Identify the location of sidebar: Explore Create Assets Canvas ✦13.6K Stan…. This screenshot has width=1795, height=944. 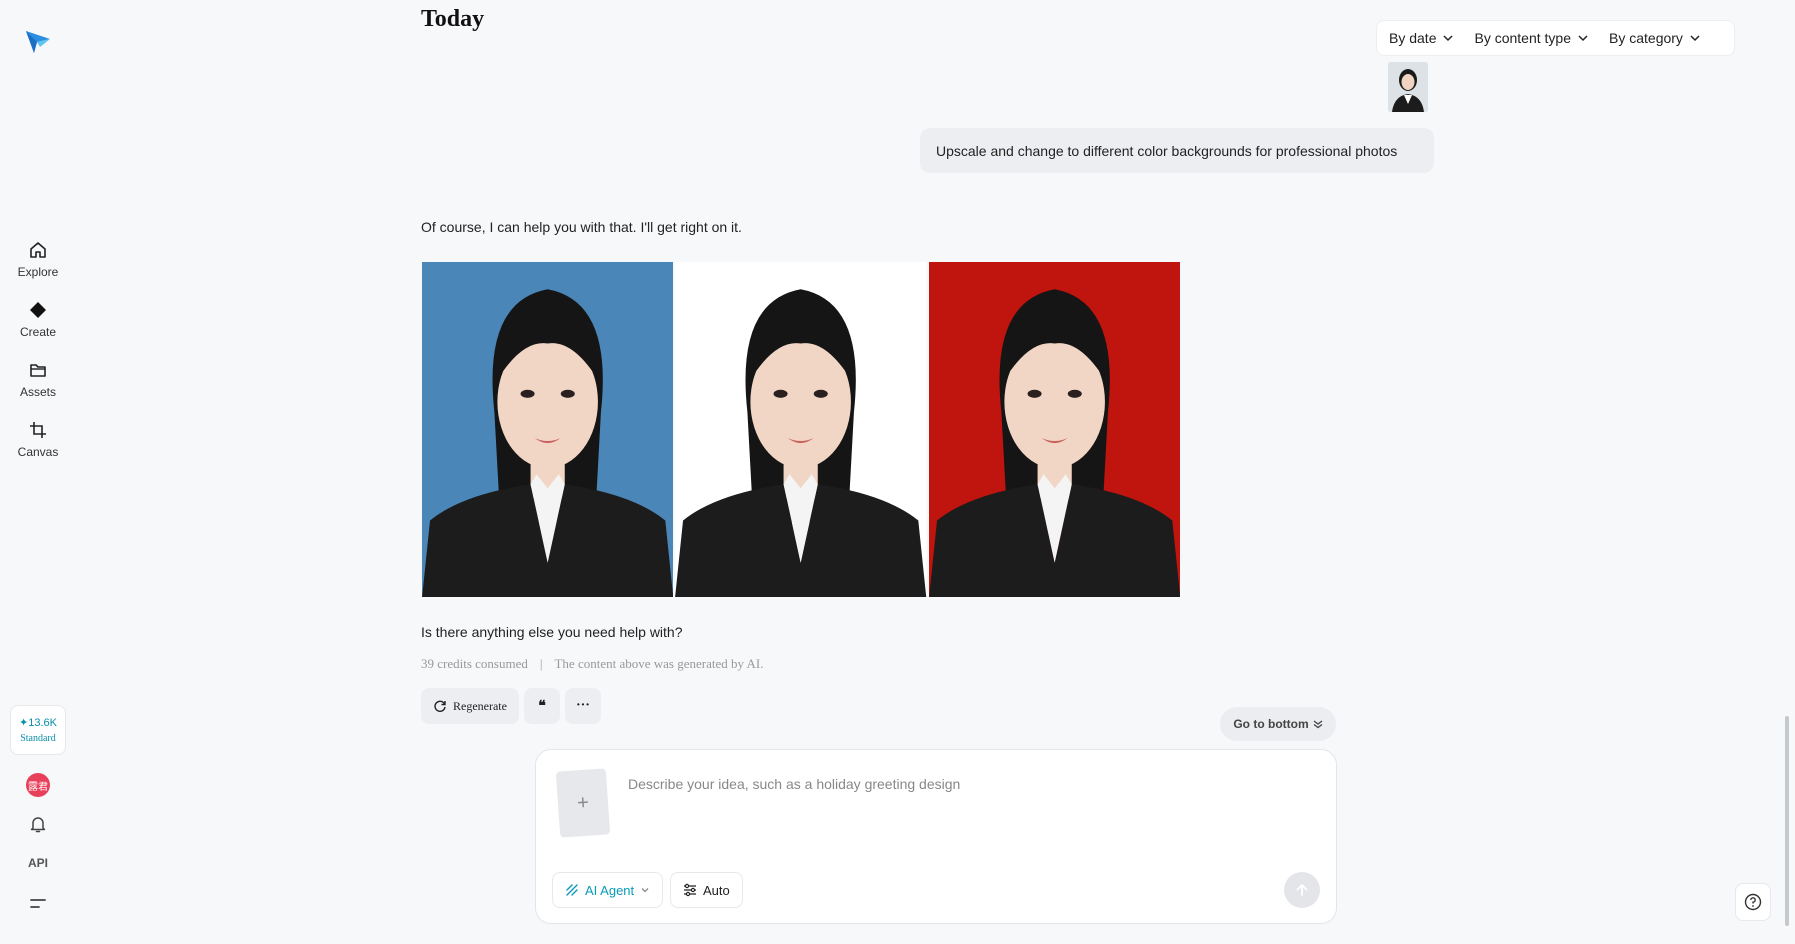
(38, 472).